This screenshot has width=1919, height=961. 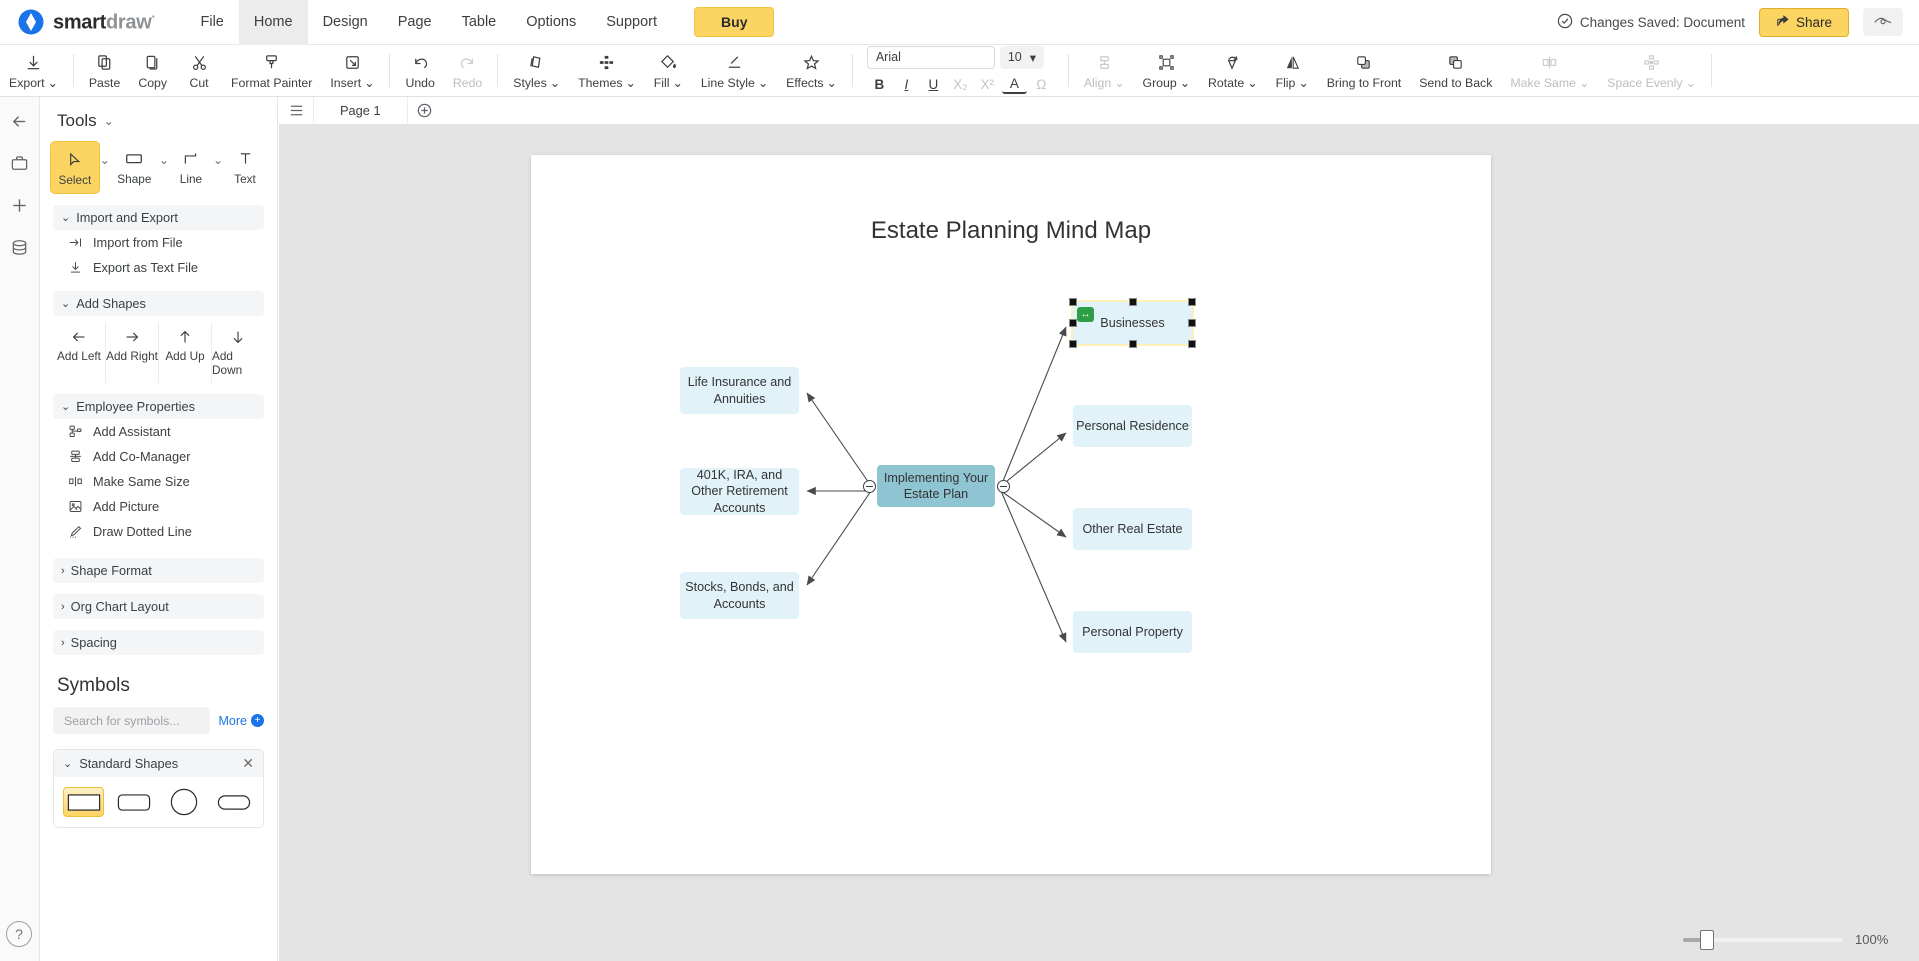 What do you see at coordinates (1763, 939) in the screenshot?
I see `zoom-slider` at bounding box center [1763, 939].